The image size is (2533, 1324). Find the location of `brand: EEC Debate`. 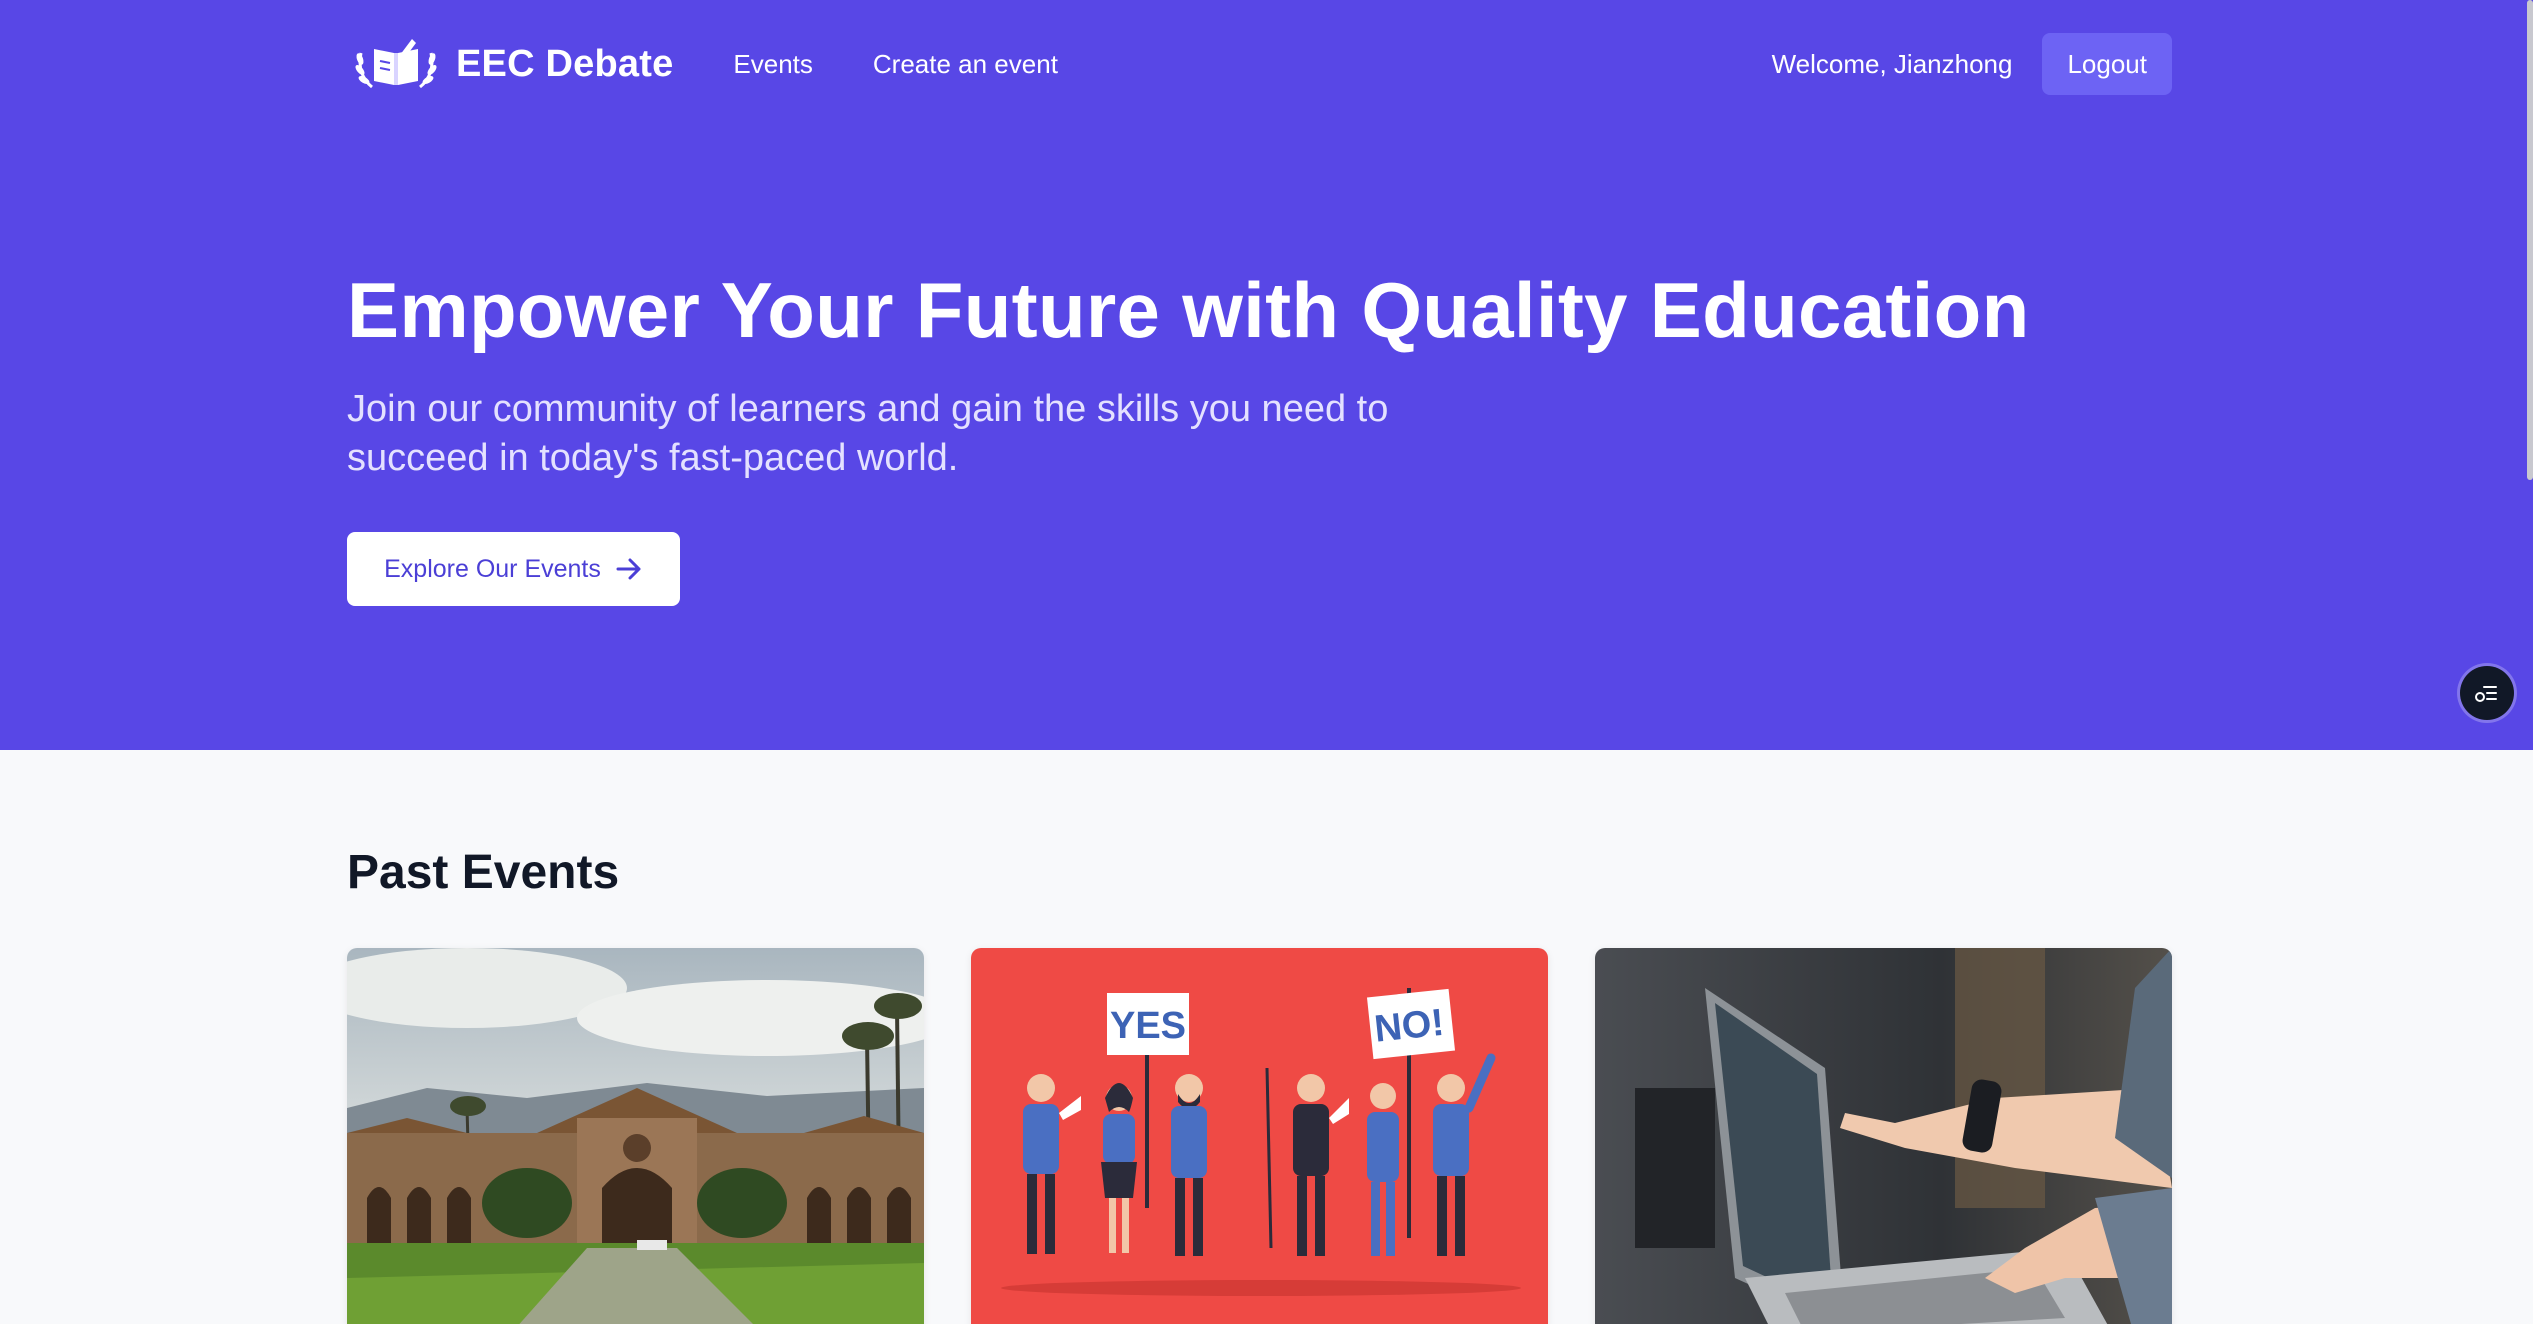

brand: EEC Debate is located at coordinates (513, 64).